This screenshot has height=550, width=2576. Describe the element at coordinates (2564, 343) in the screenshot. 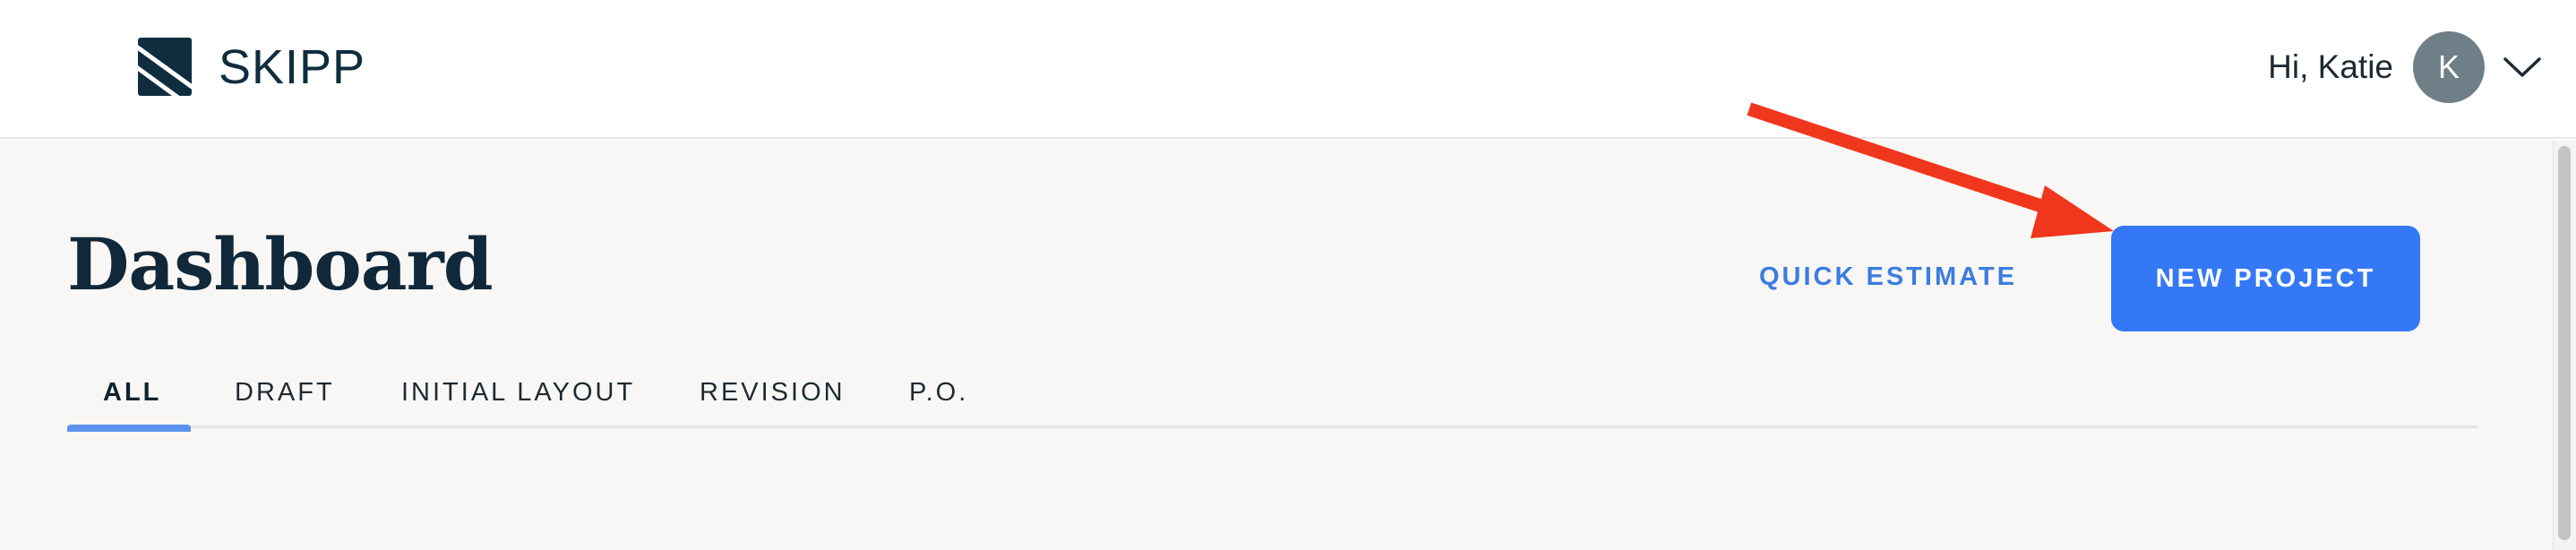

I see `scrollbar-thumb` at that location.